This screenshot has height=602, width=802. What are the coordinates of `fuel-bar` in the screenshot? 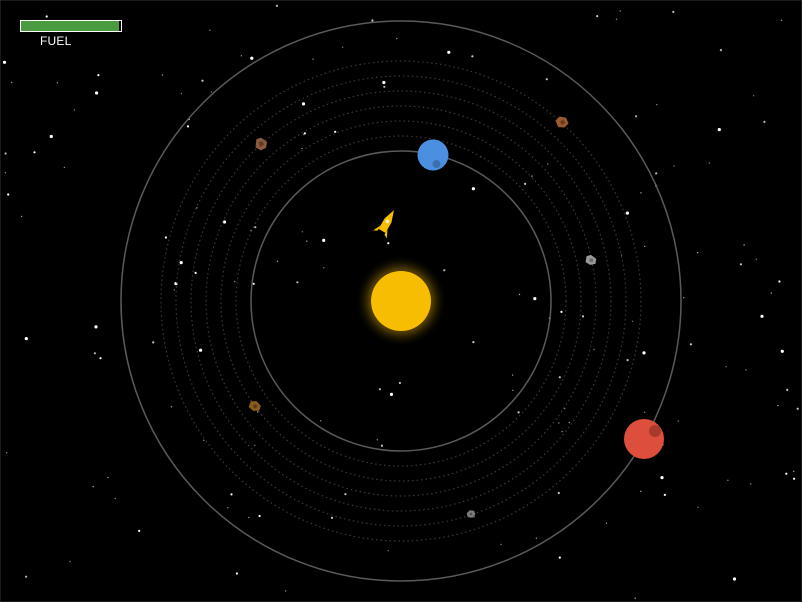 It's located at (71, 26).